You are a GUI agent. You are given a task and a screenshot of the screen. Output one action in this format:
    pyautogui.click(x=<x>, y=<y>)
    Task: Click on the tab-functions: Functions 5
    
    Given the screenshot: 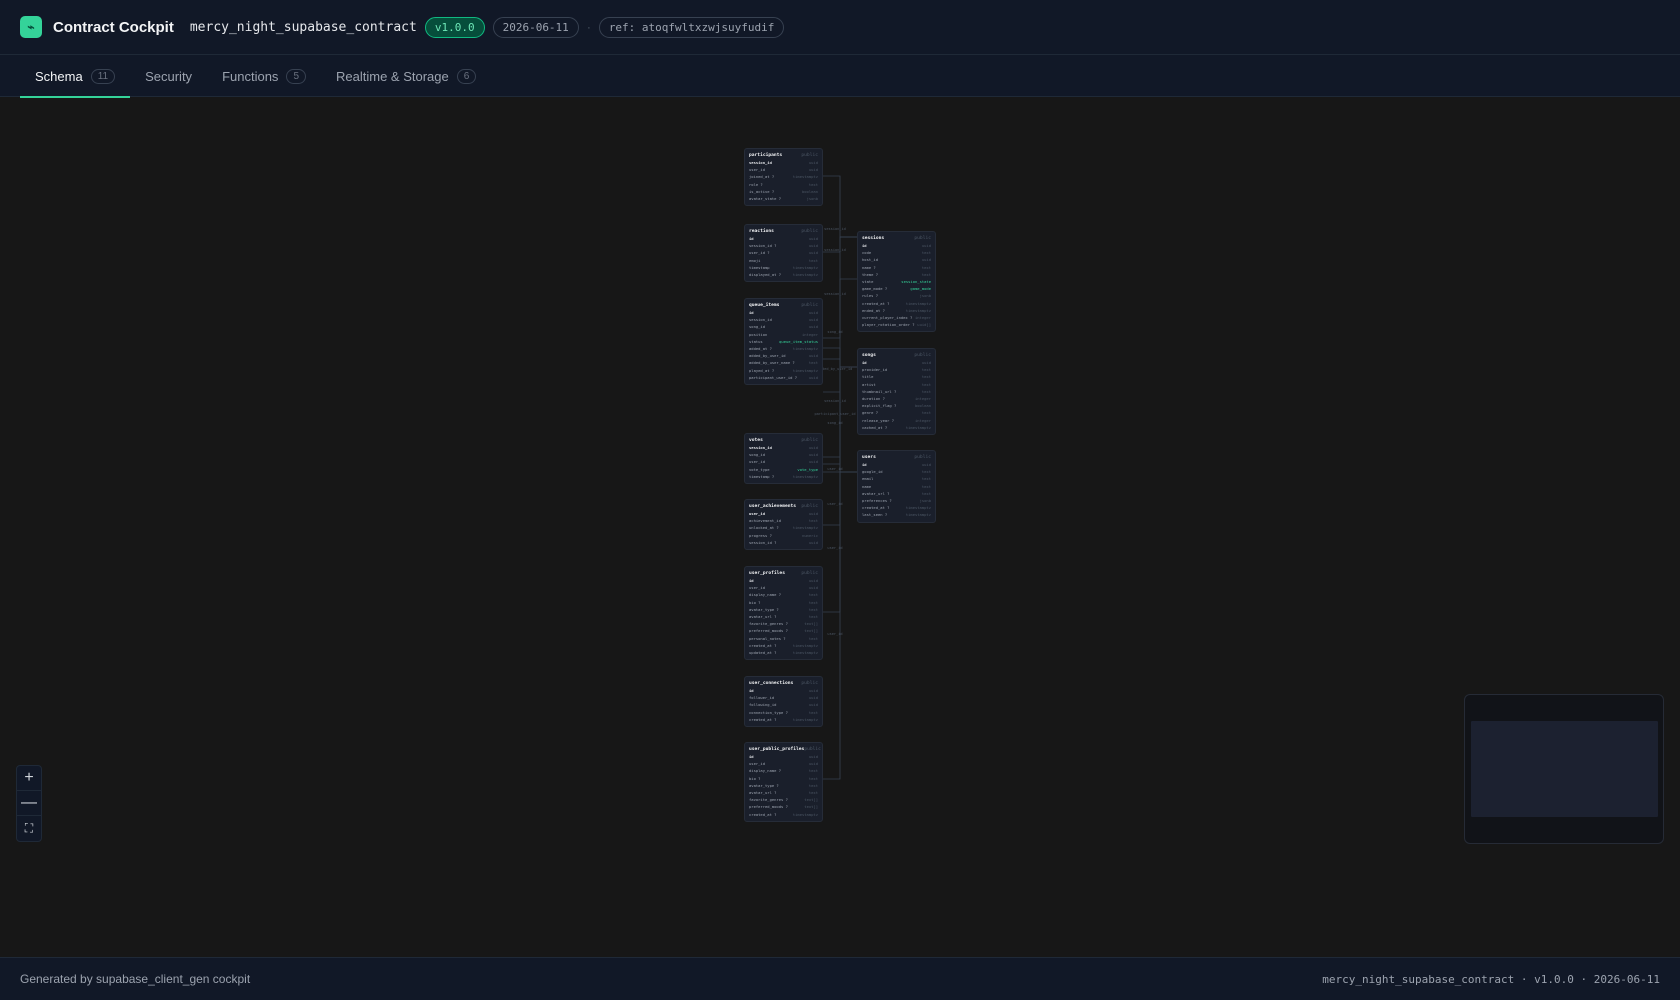 What is the action you would take?
    pyautogui.click(x=264, y=76)
    